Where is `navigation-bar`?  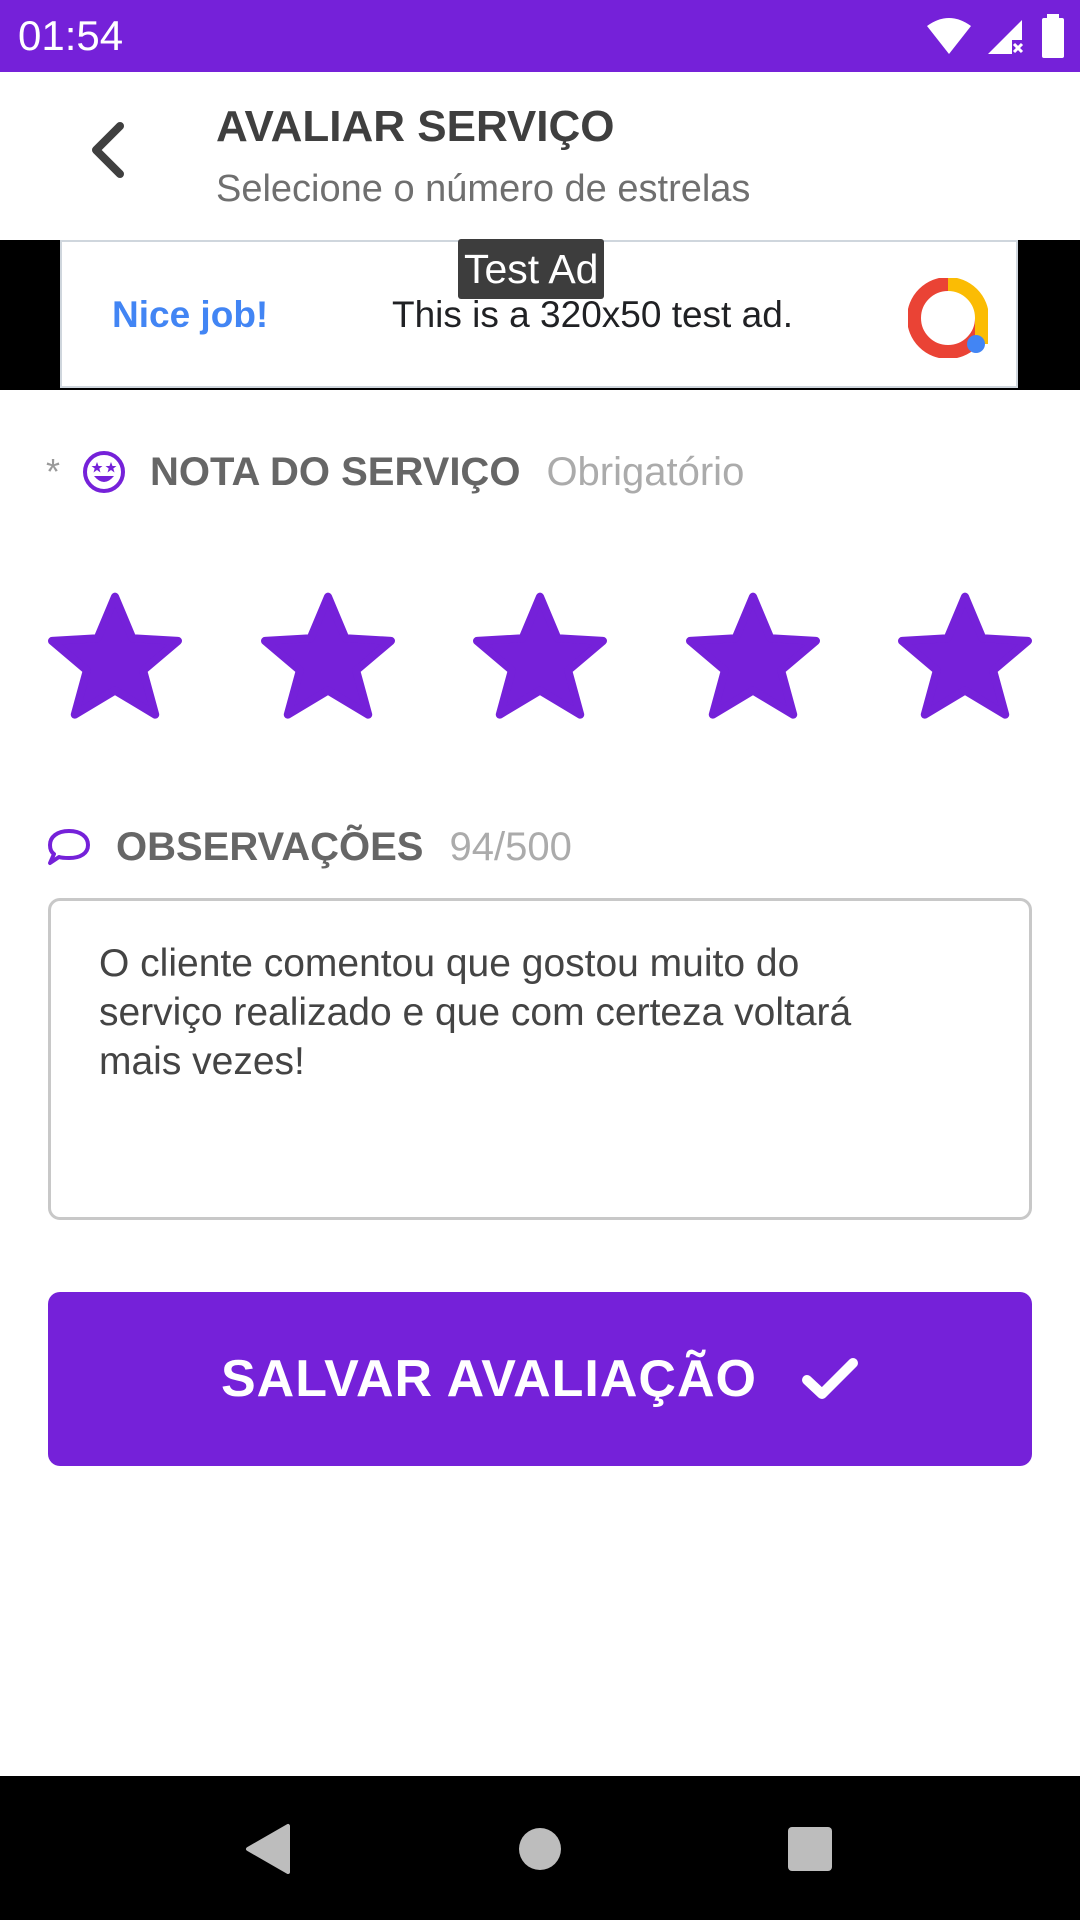 navigation-bar is located at coordinates (540, 1848).